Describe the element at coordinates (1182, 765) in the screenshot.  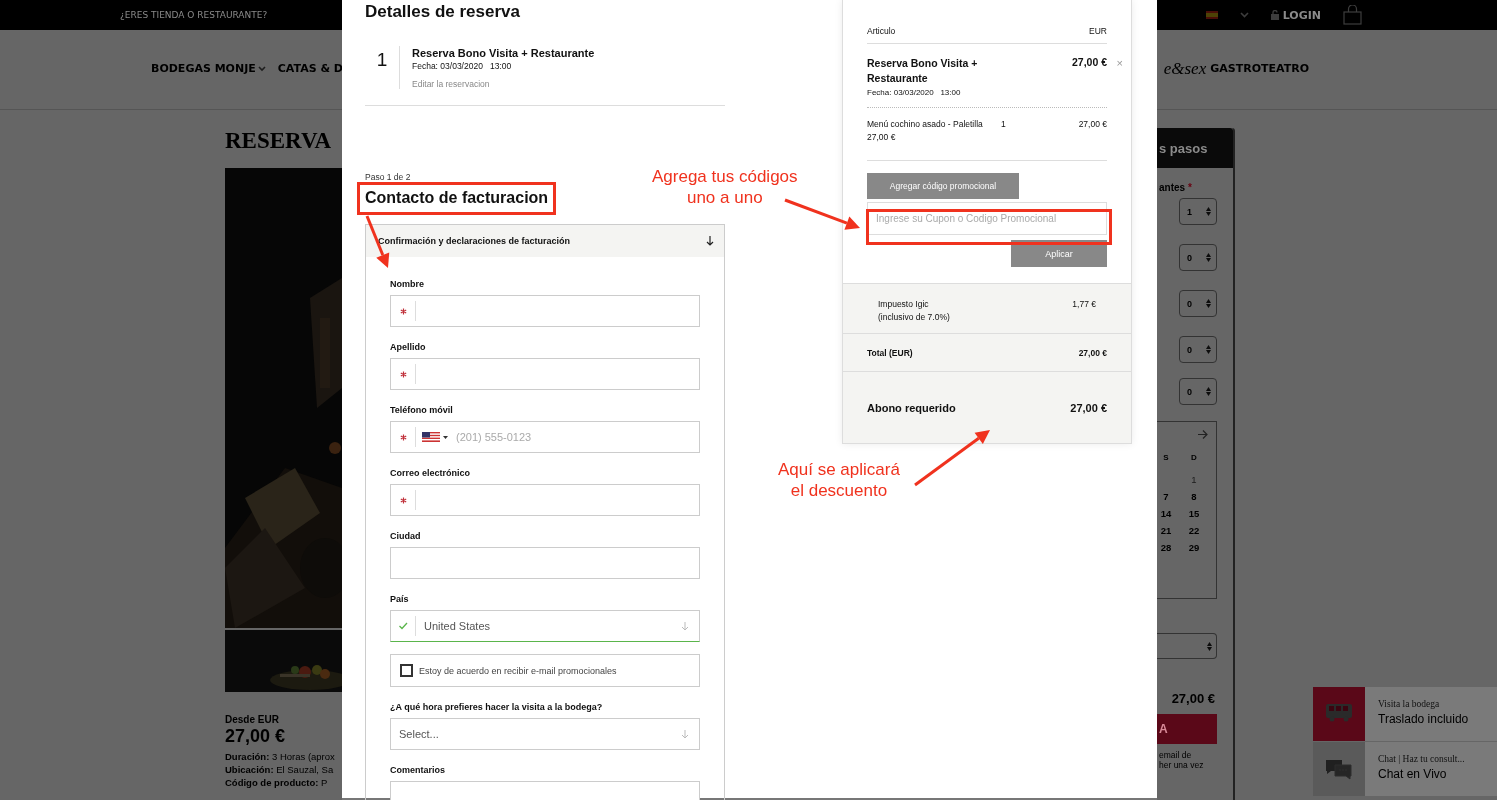
I see `note-text: her una vez` at that location.